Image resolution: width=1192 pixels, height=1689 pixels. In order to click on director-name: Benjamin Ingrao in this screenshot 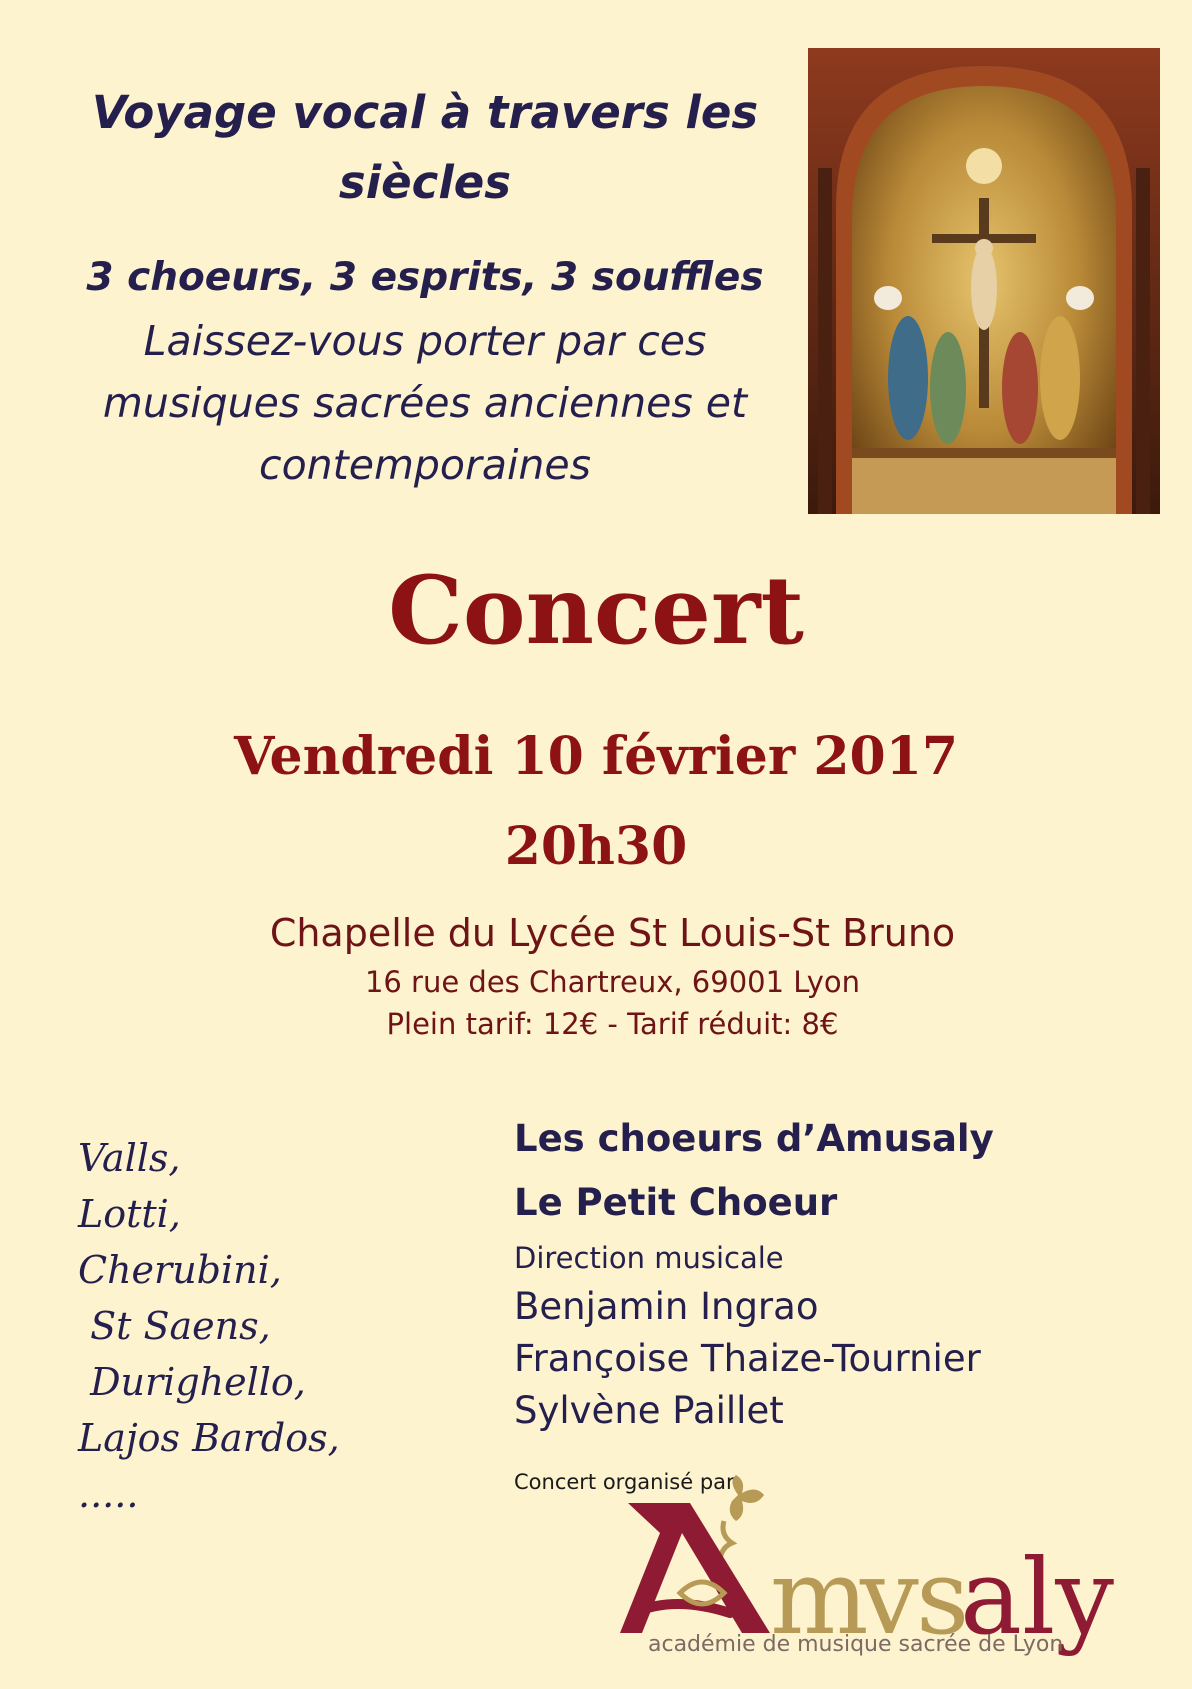, I will do `click(666, 1306)`.